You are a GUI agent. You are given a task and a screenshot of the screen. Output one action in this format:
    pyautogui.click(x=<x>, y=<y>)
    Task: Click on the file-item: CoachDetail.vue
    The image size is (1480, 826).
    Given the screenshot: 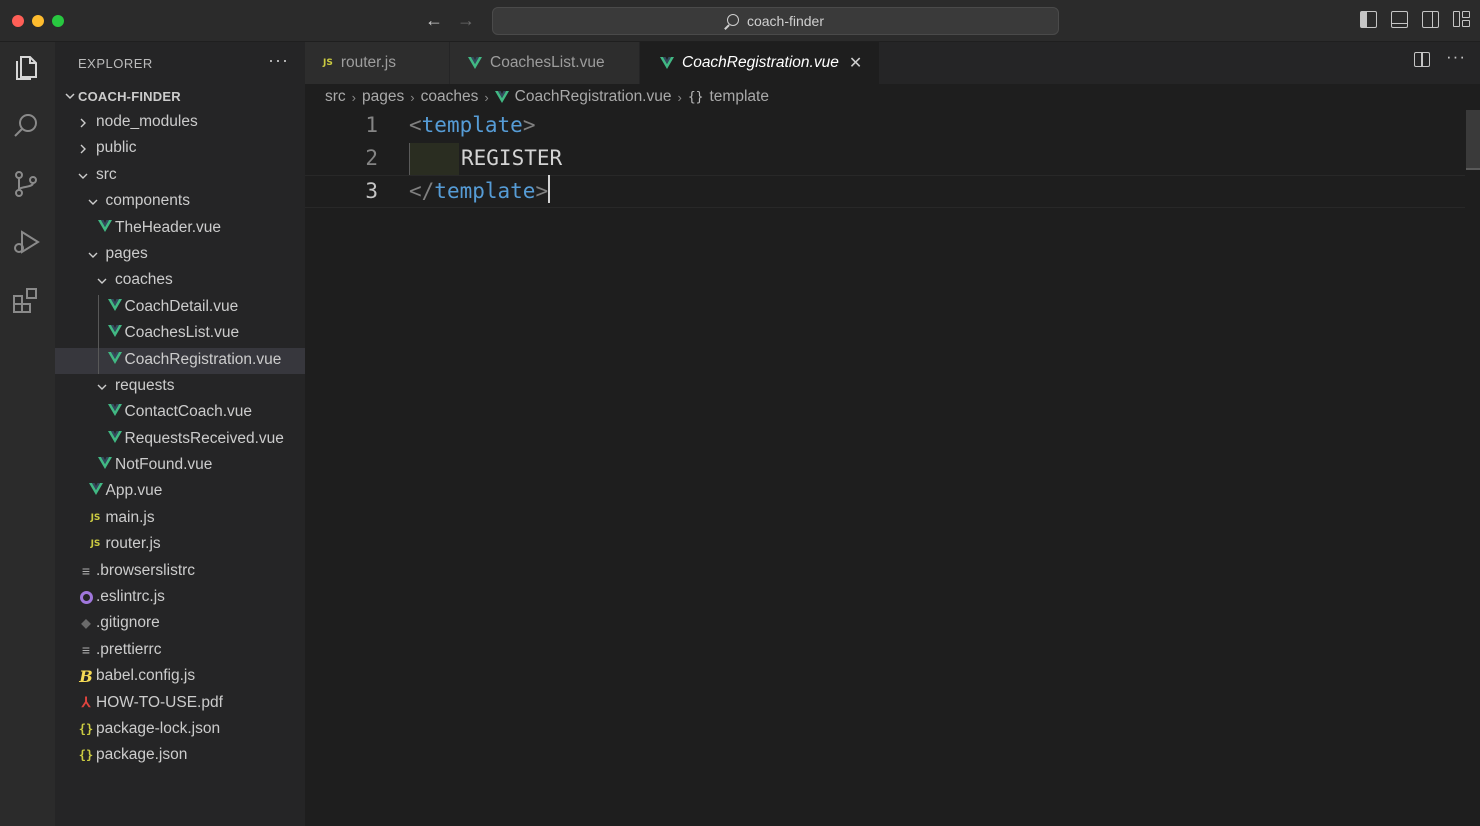 What is the action you would take?
    pyautogui.click(x=180, y=308)
    